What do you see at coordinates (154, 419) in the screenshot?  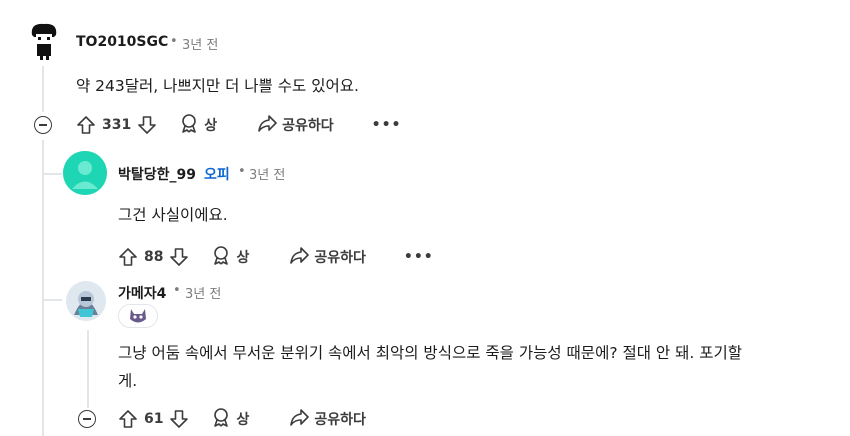 I see `vote-count: 61` at bounding box center [154, 419].